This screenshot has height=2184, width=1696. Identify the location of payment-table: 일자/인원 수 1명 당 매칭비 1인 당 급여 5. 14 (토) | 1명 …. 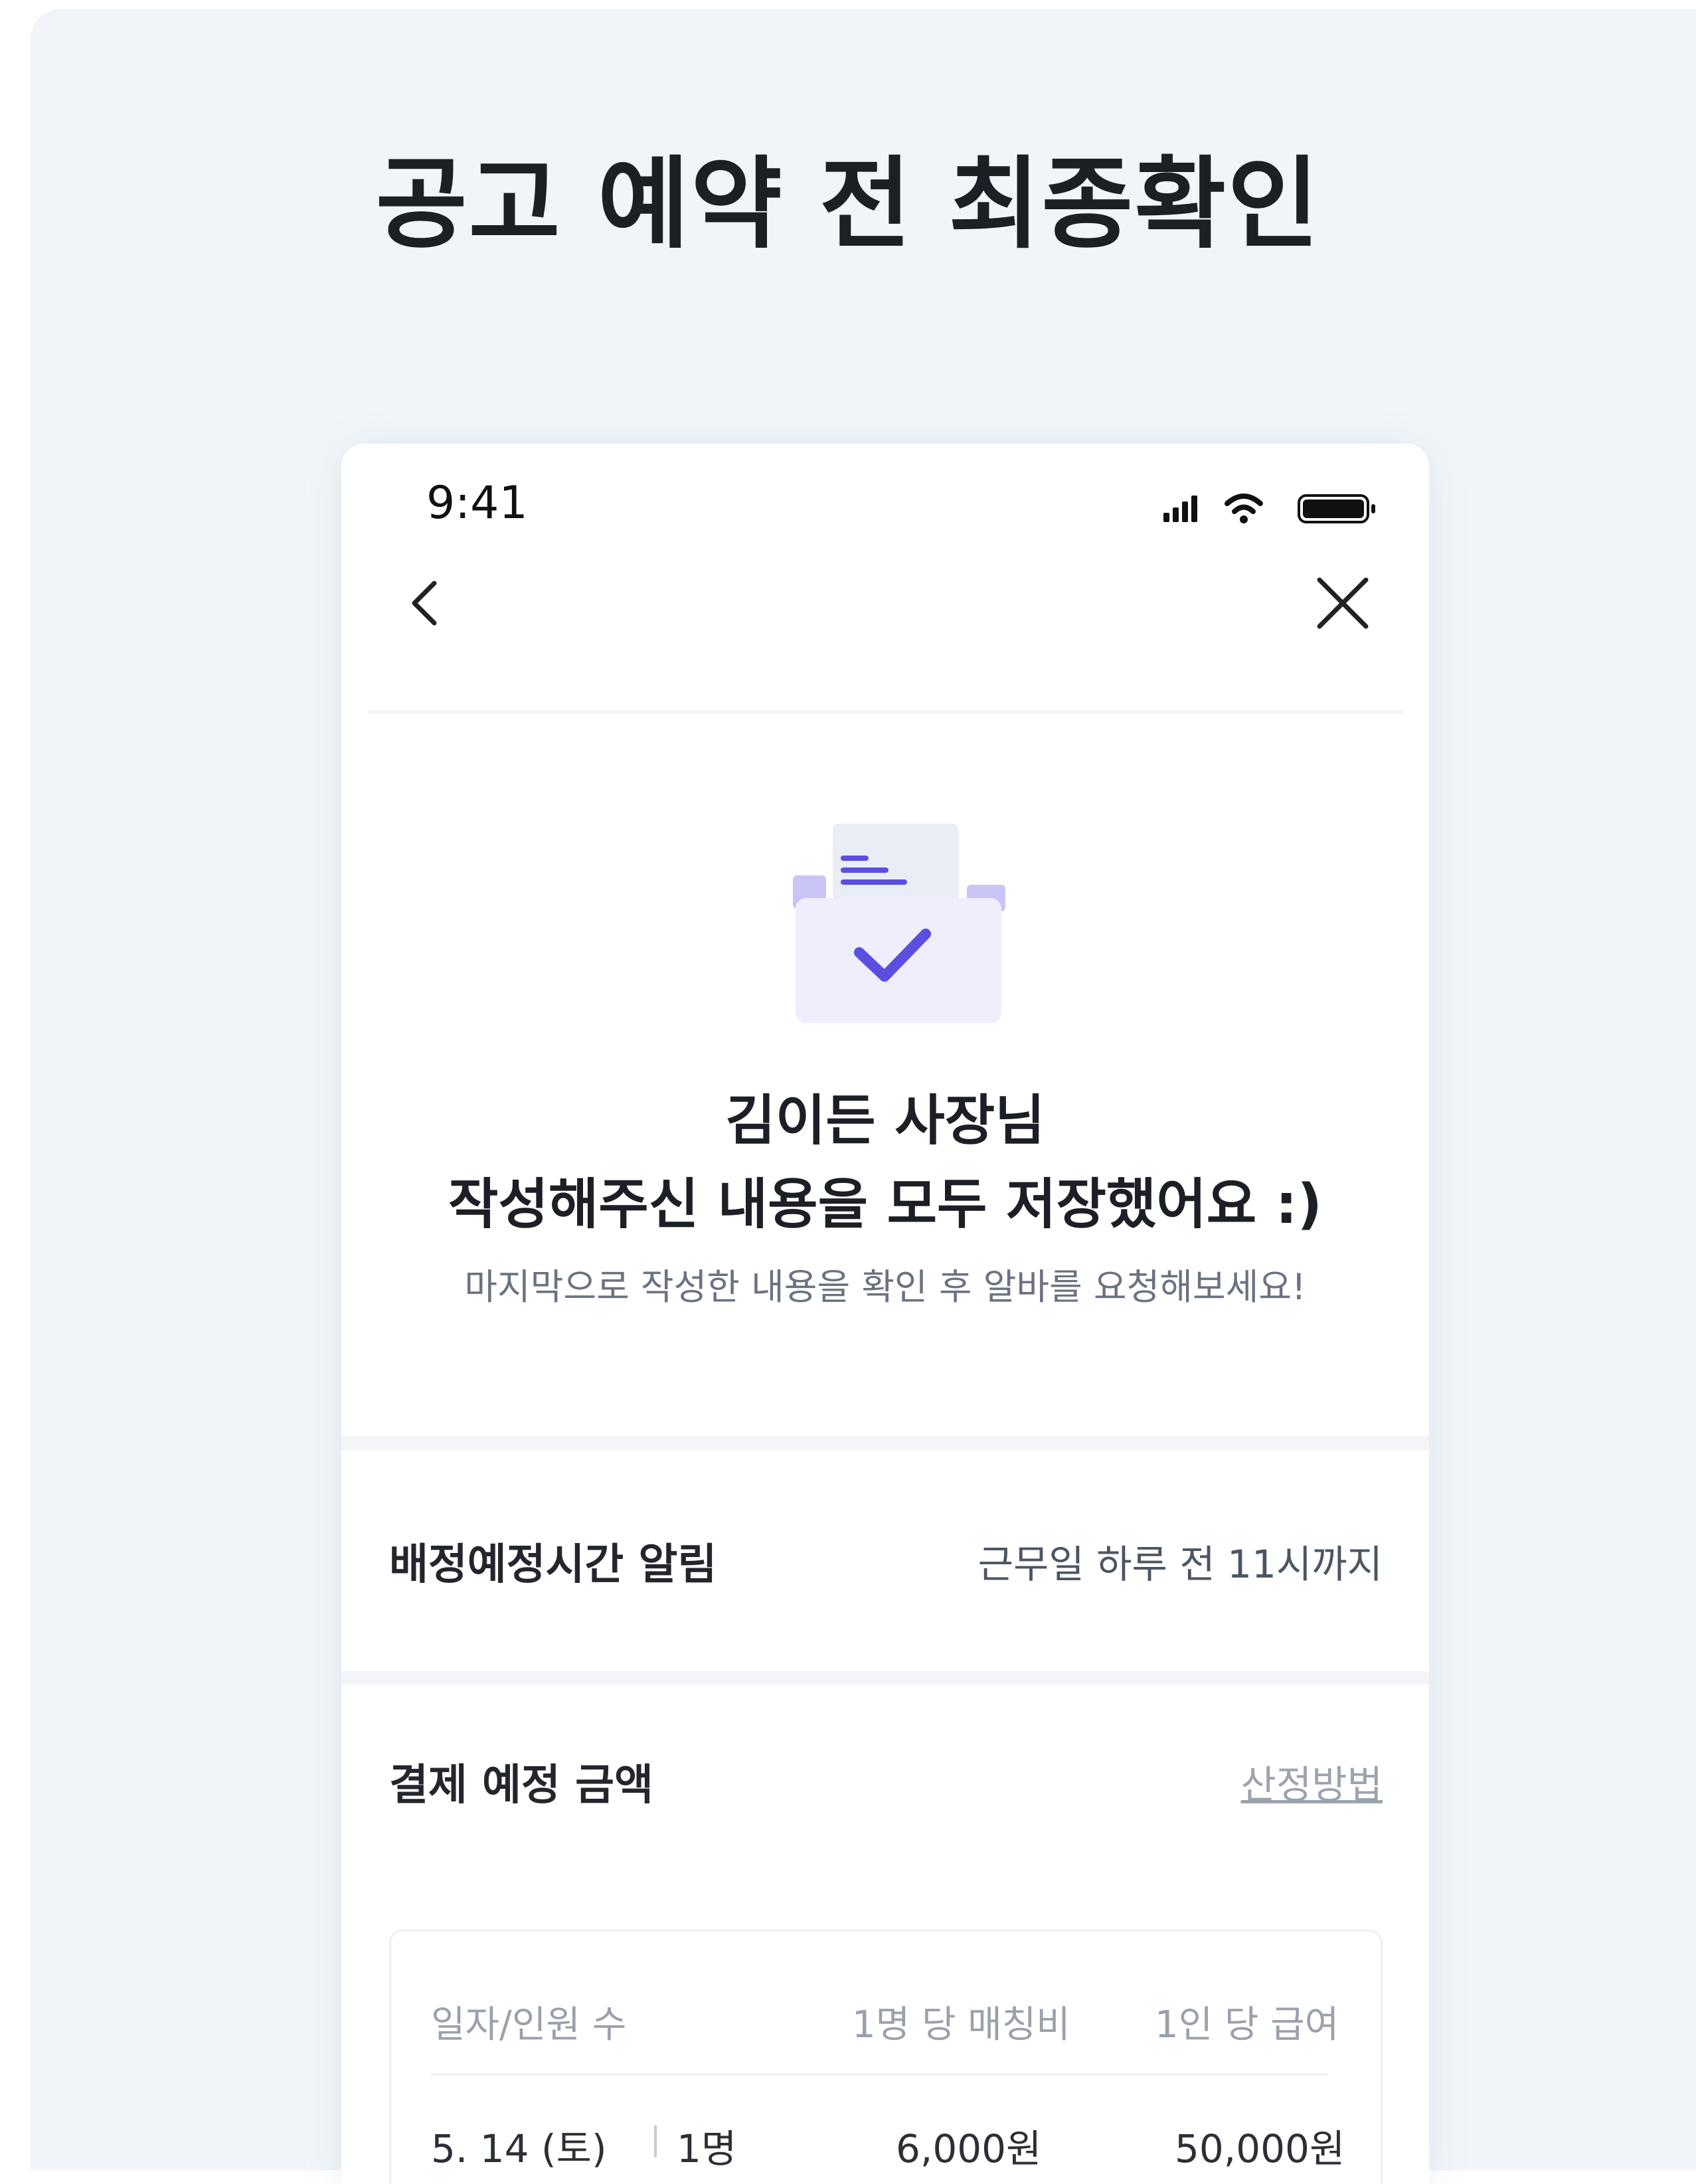
(886, 2057).